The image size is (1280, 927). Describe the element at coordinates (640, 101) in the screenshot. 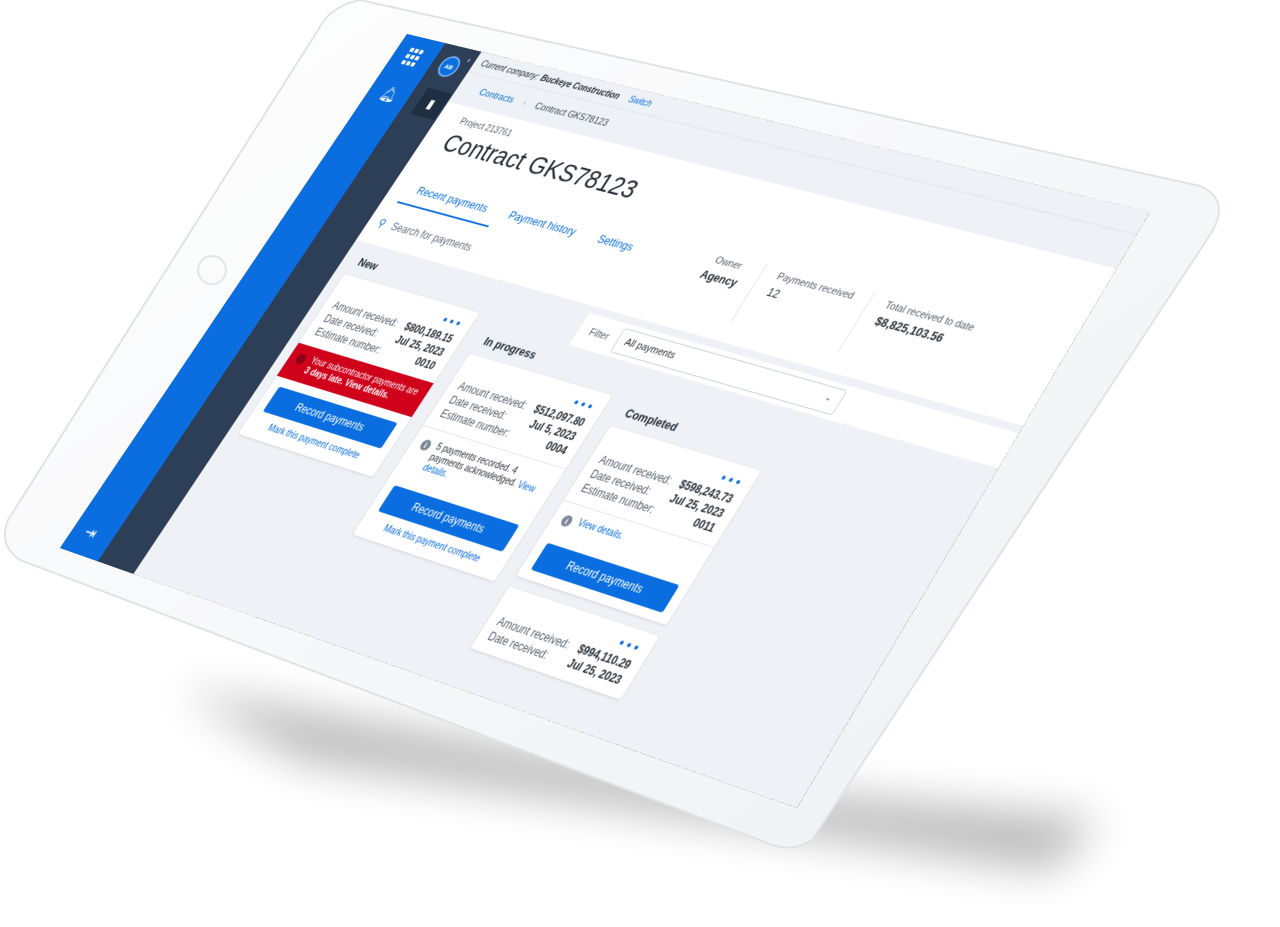

I see `switch-company-link: Switch` at that location.